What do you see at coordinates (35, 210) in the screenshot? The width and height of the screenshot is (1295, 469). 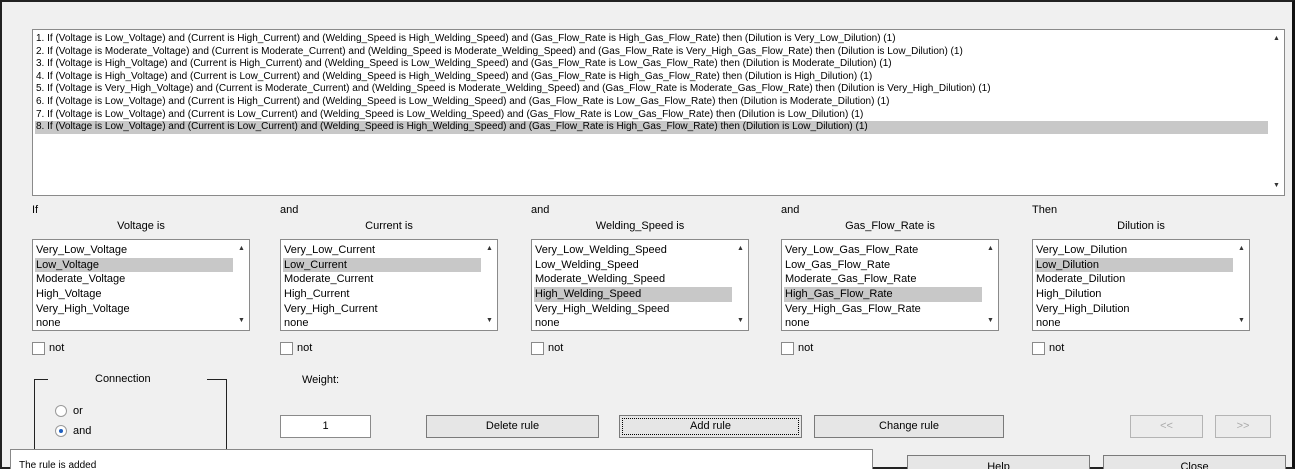 I see `column-keyword: If` at bounding box center [35, 210].